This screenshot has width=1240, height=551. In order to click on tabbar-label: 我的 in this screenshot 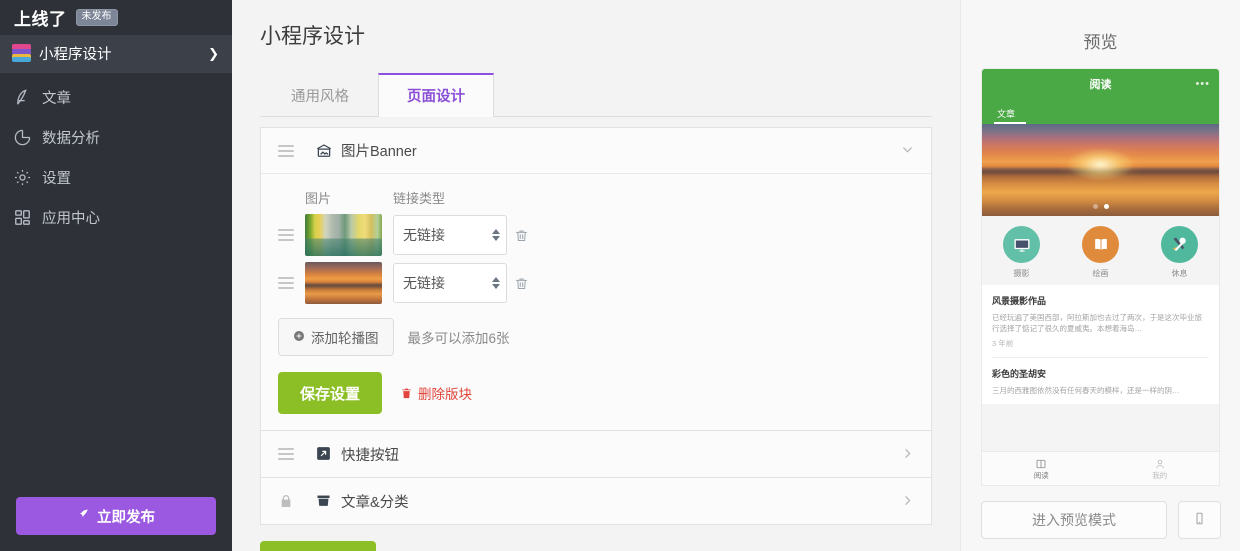, I will do `click(1160, 475)`.